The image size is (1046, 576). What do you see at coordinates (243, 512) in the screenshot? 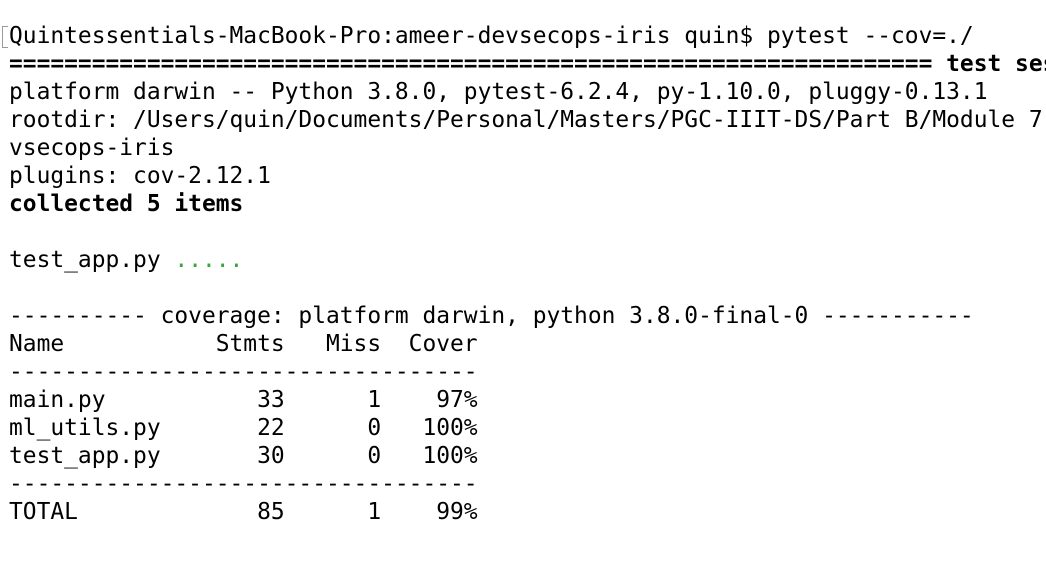
I see `coverage-total-row: TOTAL 85 1 99%` at bounding box center [243, 512].